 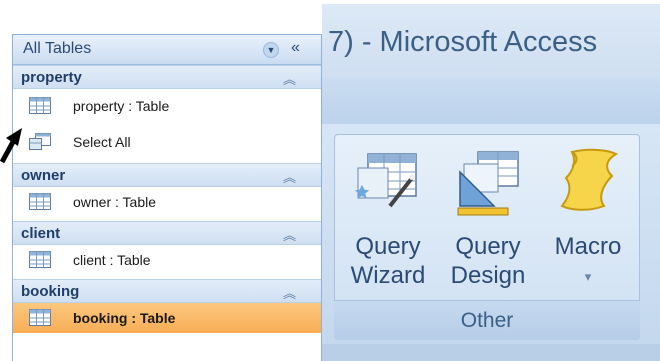 I want to click on chevron-down-icon: ▼, so click(x=271, y=50).